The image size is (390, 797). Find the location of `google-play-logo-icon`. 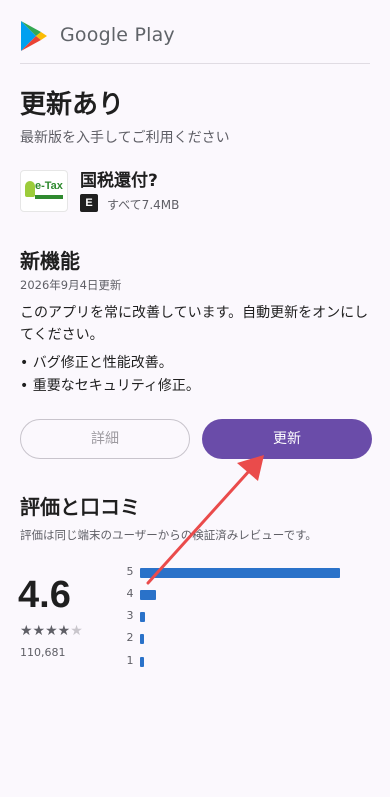

google-play-logo-icon is located at coordinates (34, 36).